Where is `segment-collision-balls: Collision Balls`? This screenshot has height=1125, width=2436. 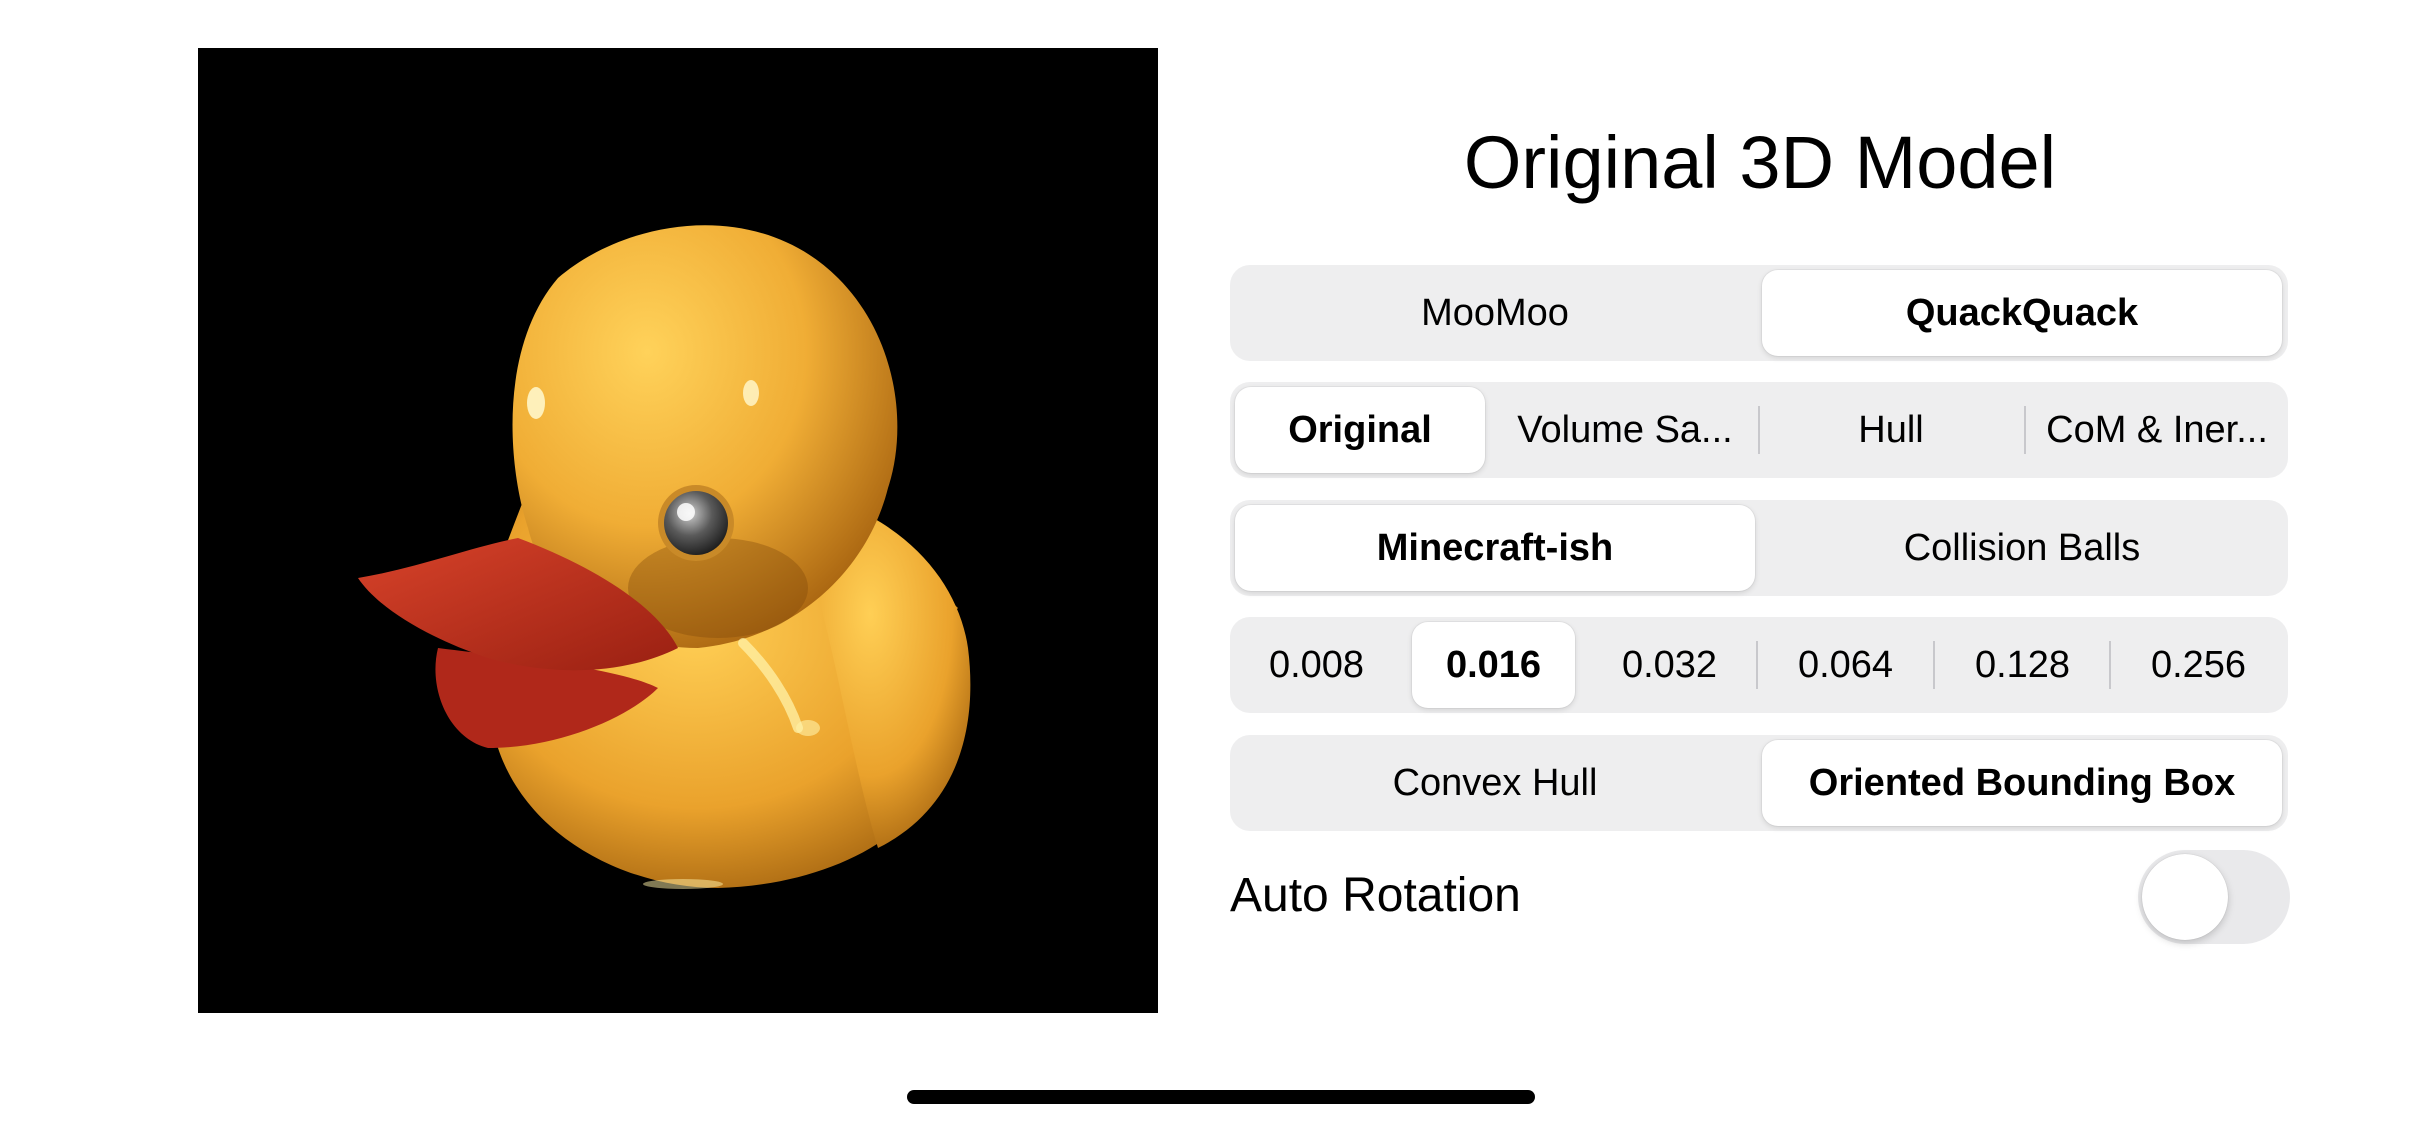
segment-collision-balls: Collision Balls is located at coordinates (2022, 548).